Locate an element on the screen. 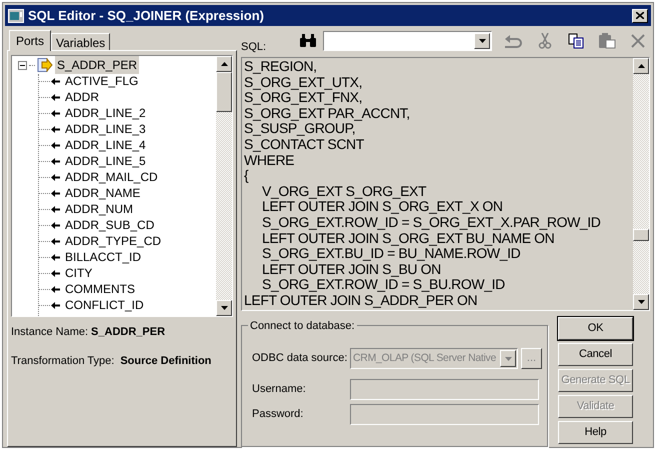 This screenshot has width=658, height=450. dialog-button: OK is located at coordinates (595, 328).